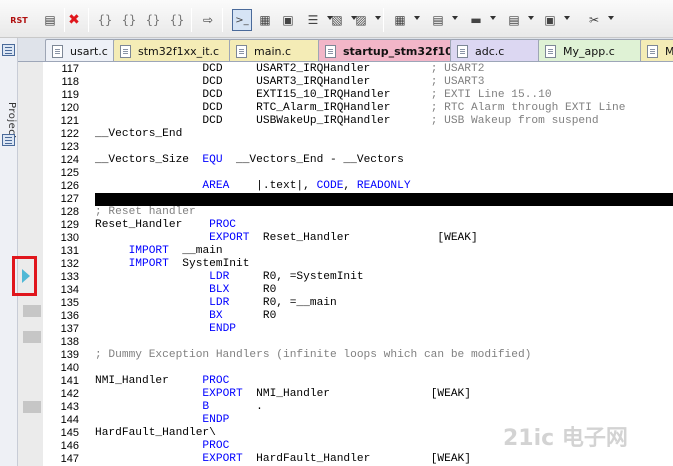 This screenshot has height=466, width=673. I want to click on code-line: LDR R0, =__main, so click(384, 303).